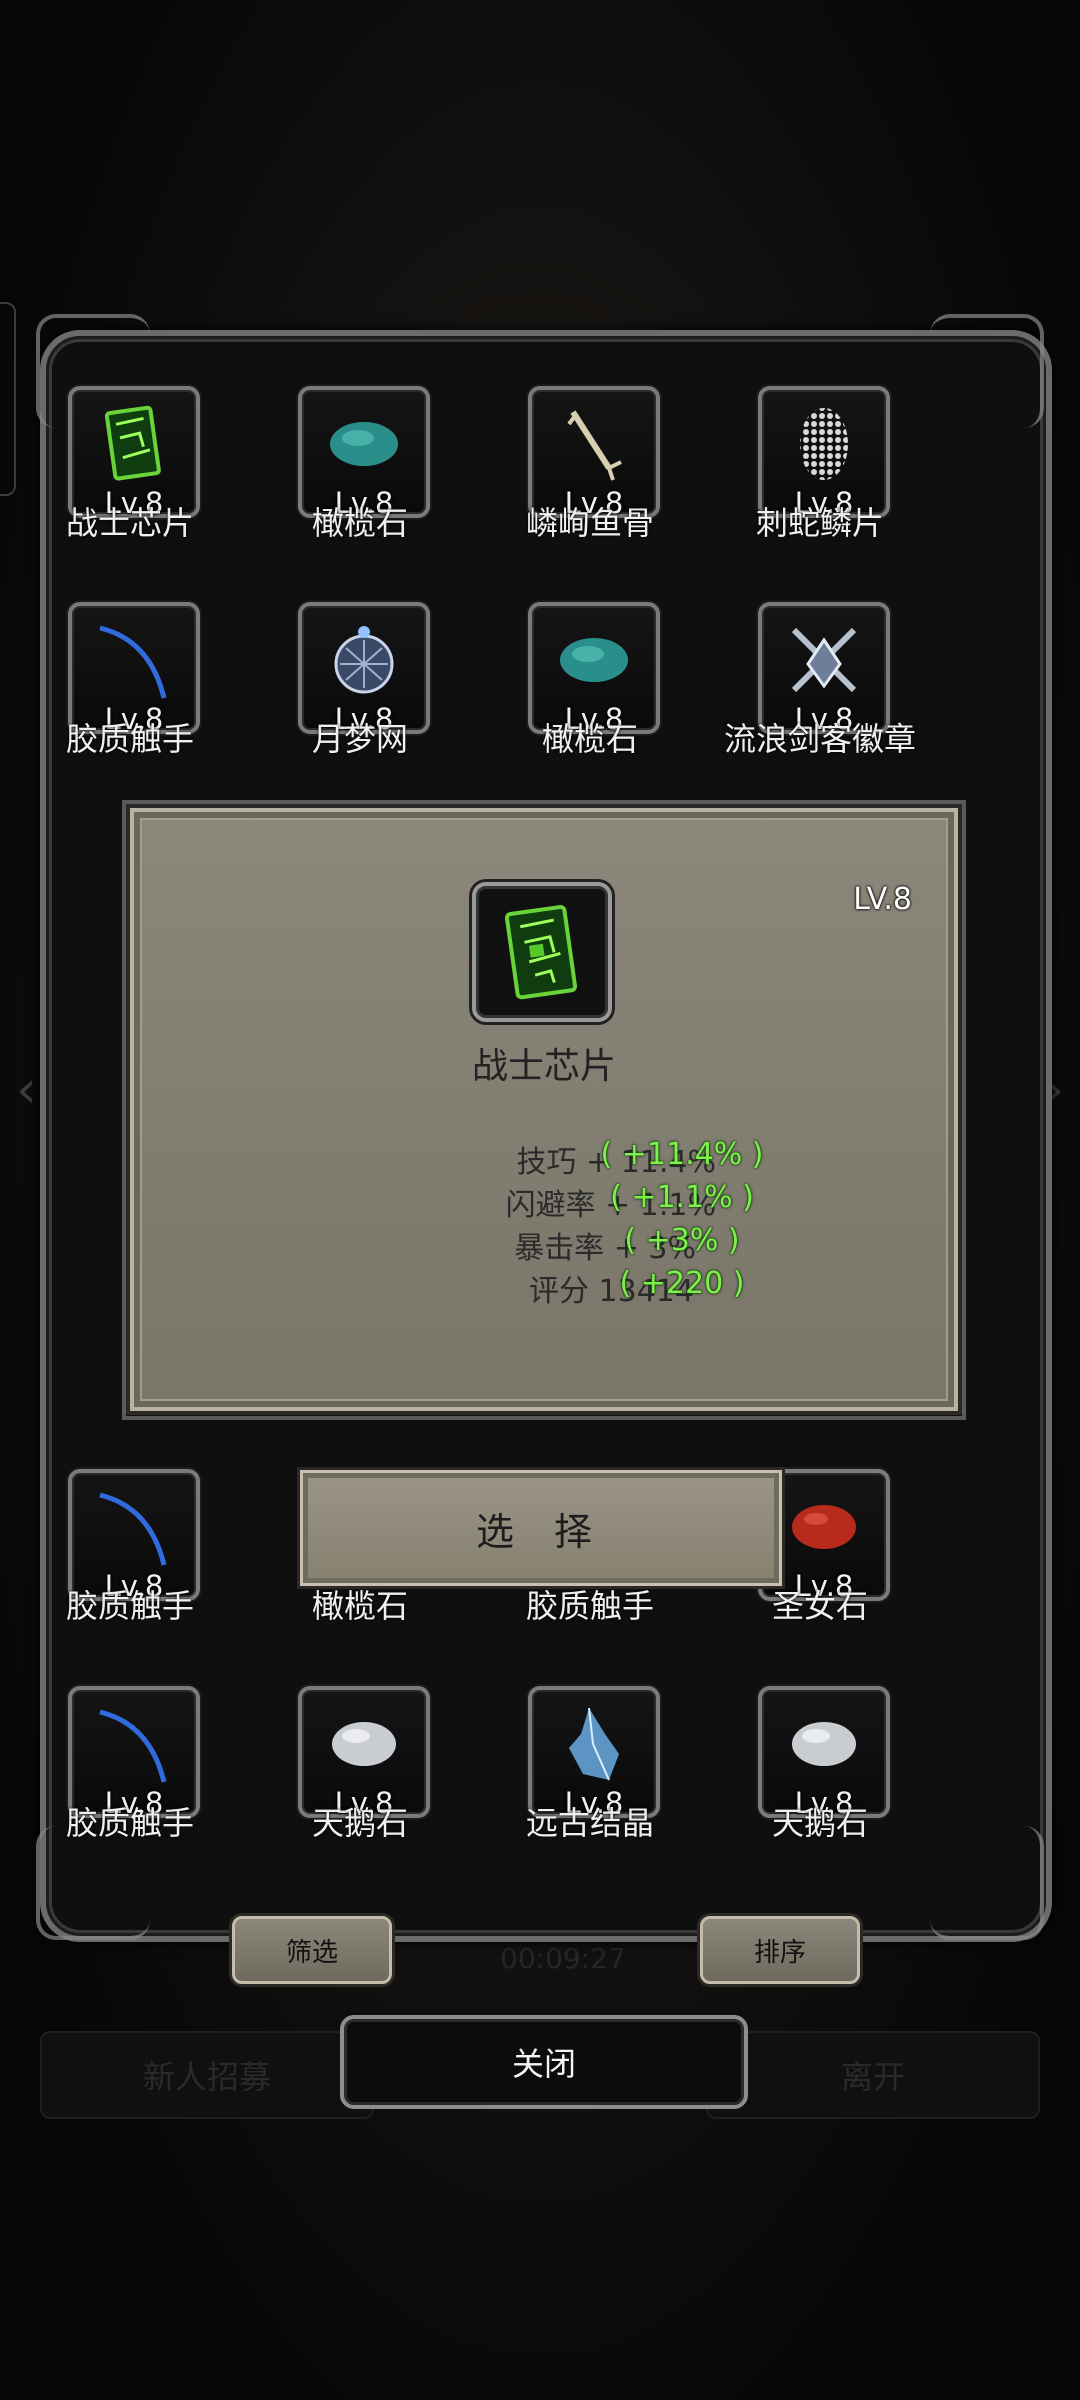 This screenshot has width=1080, height=2400. I want to click on item-name: 月梦网, so click(359, 739).